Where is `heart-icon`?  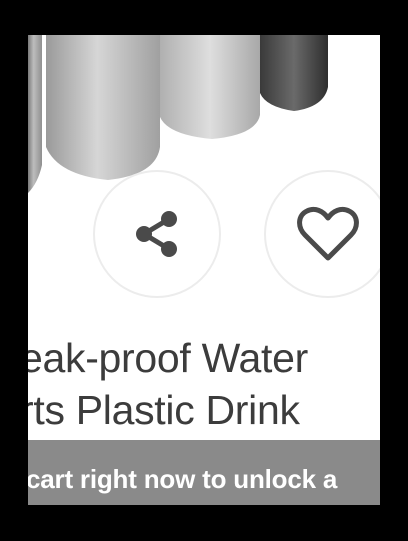
heart-icon is located at coordinates (328, 233).